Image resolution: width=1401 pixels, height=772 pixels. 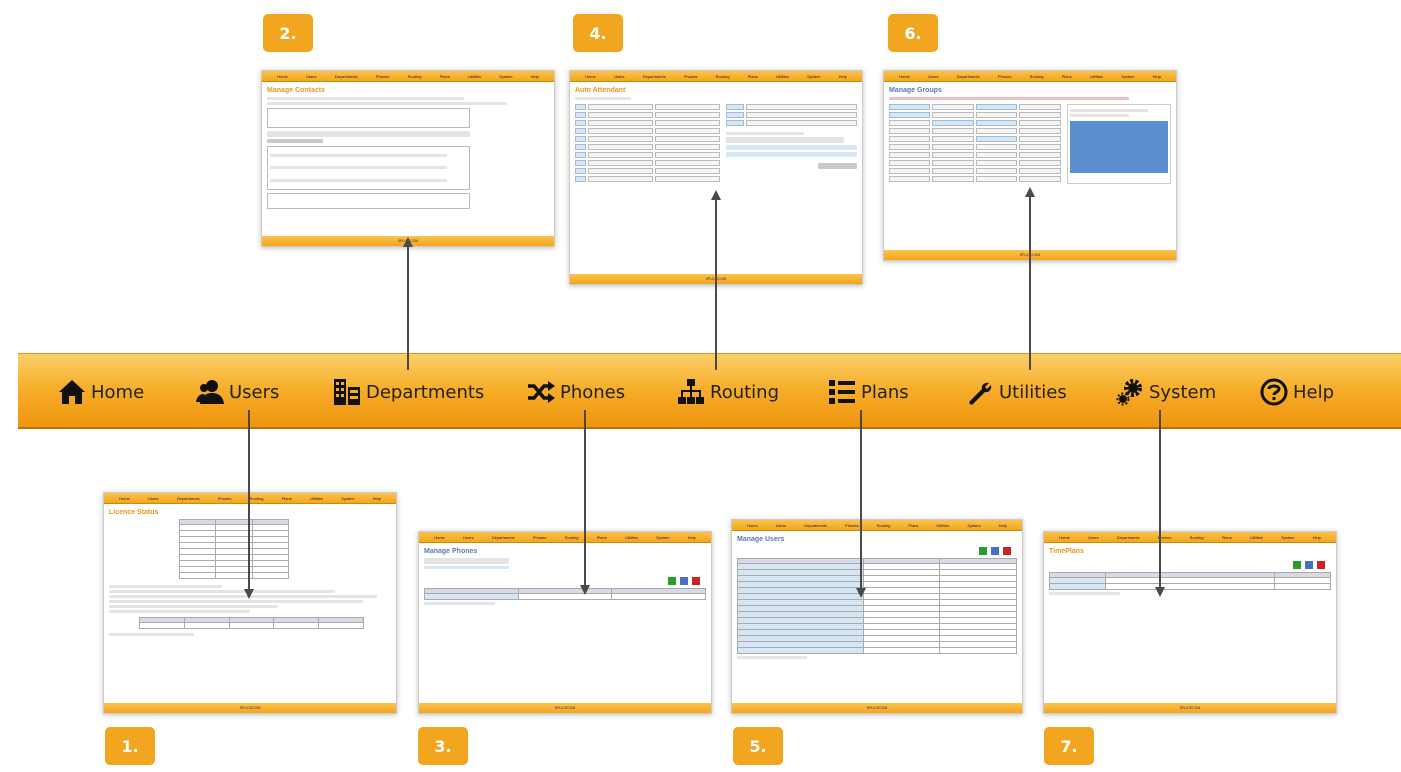 What do you see at coordinates (100, 392) in the screenshot?
I see `nav-home: Home` at bounding box center [100, 392].